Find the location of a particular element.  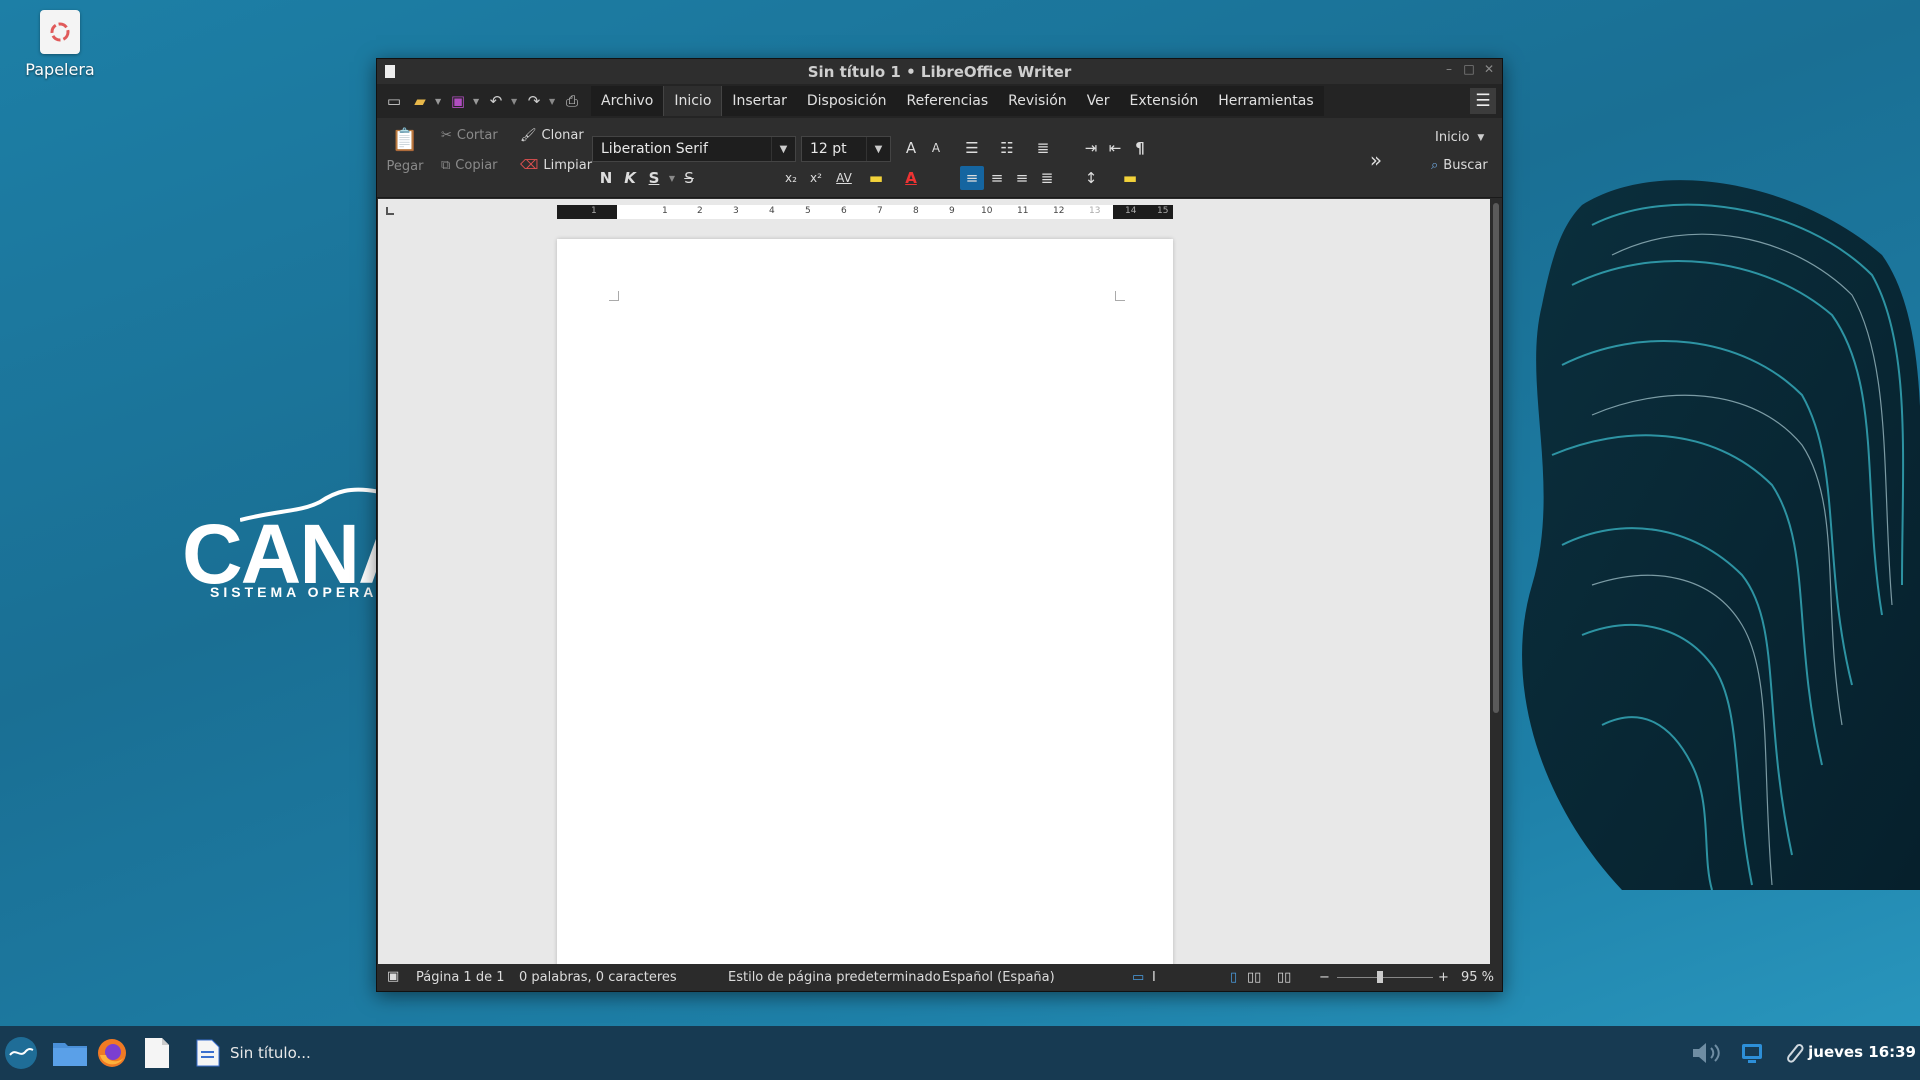

tab-ver: Ver is located at coordinates (1098, 101).